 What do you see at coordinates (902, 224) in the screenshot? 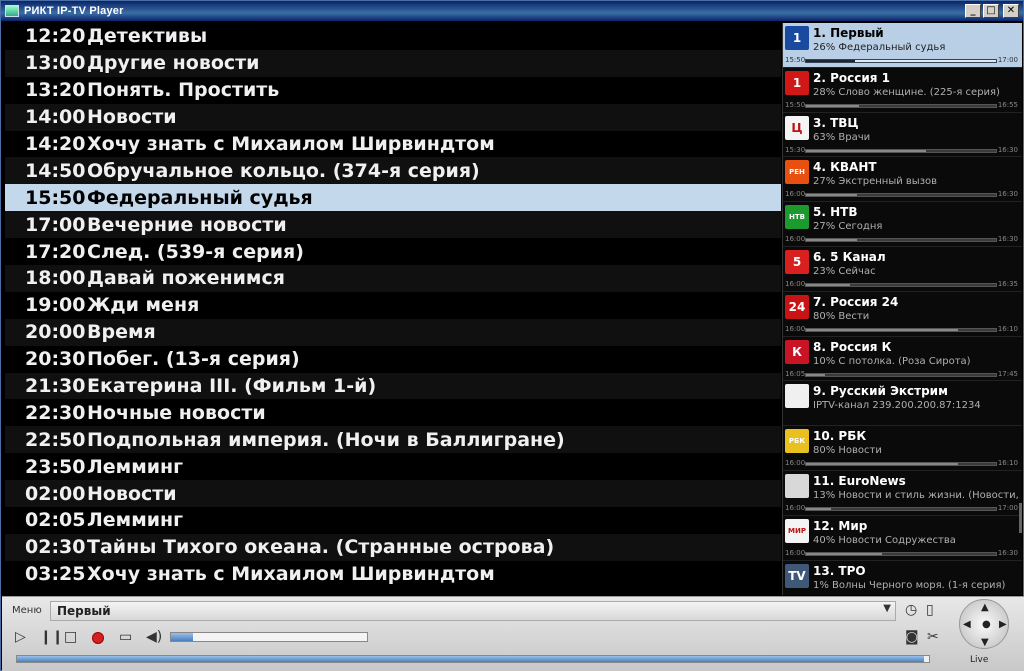
I see `channel-item: НТВ 5. НТВ 27% Сегодня 16:00 16:30` at bounding box center [902, 224].